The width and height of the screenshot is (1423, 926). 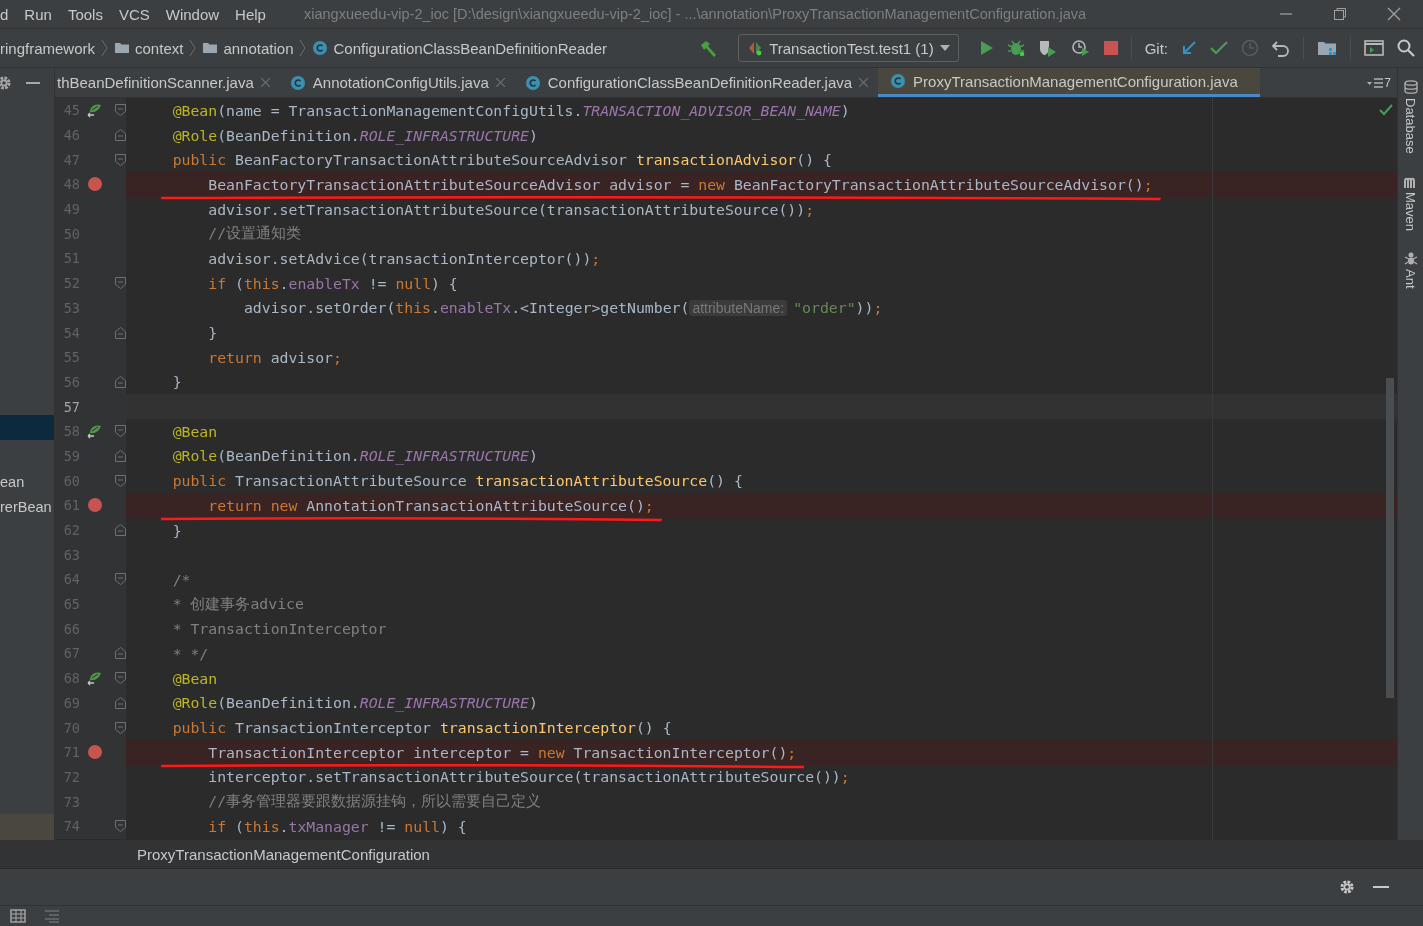 I want to click on inspection-ok-icon, so click(x=1386, y=110).